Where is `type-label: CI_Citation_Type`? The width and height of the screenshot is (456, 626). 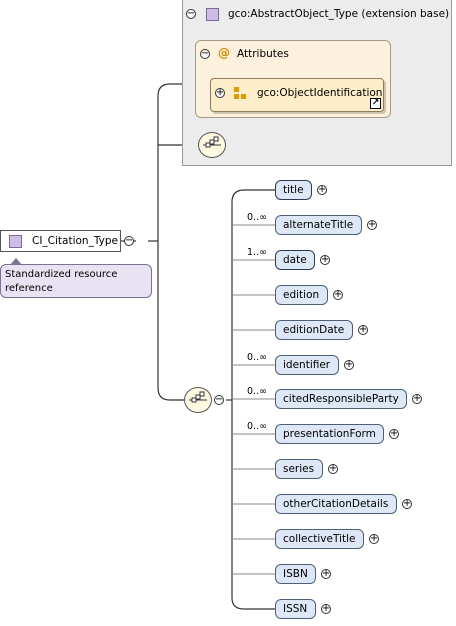 type-label: CI_Citation_Type is located at coordinates (75, 241).